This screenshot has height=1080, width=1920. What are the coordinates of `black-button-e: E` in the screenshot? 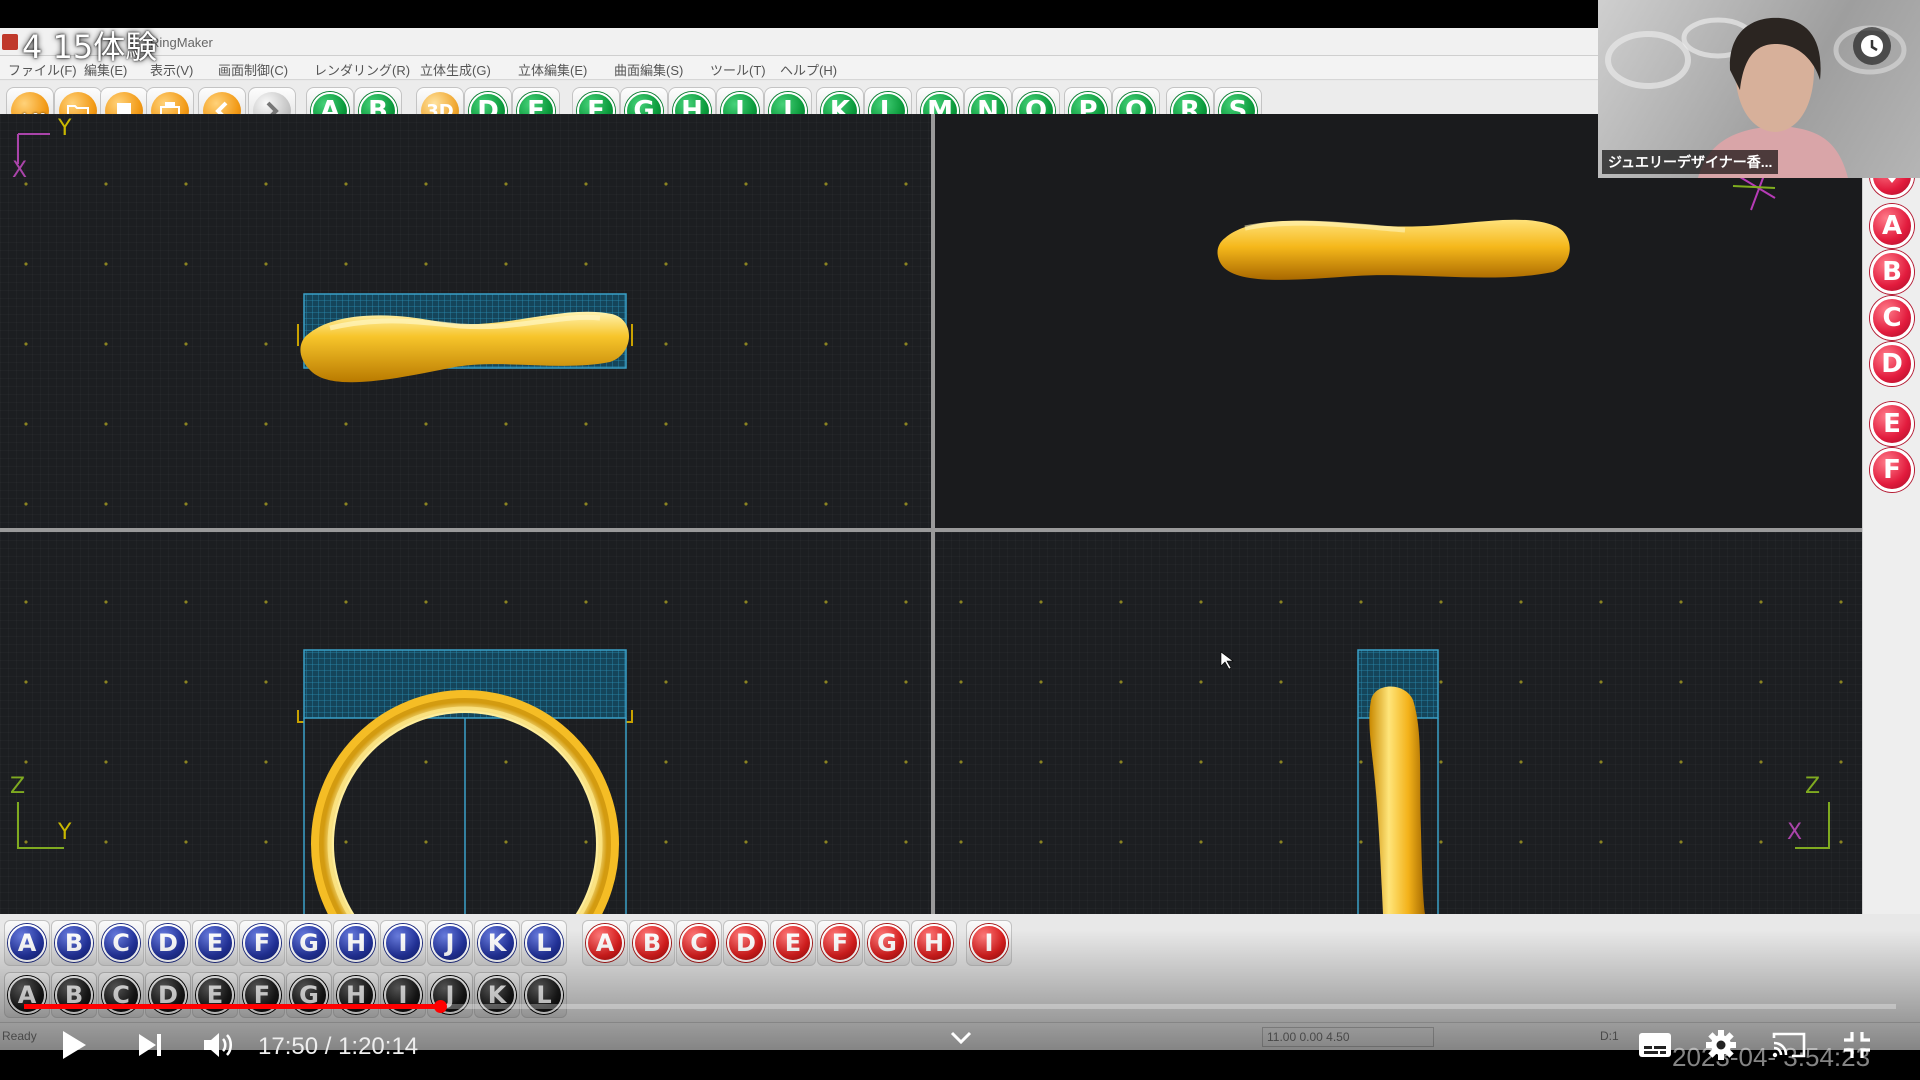 It's located at (215, 995).